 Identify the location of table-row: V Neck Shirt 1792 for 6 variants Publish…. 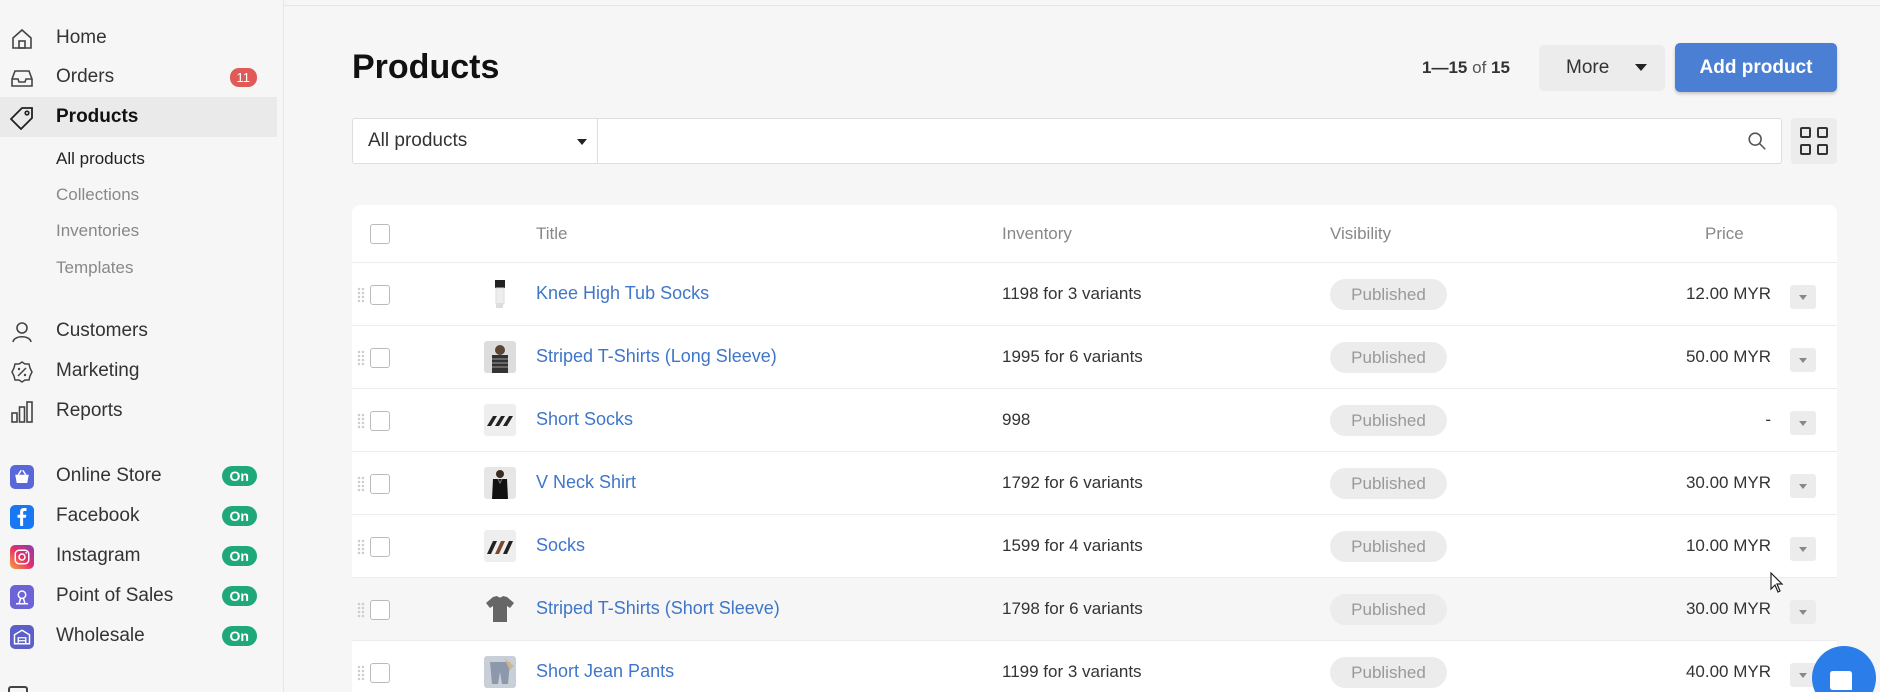
(1094, 483).